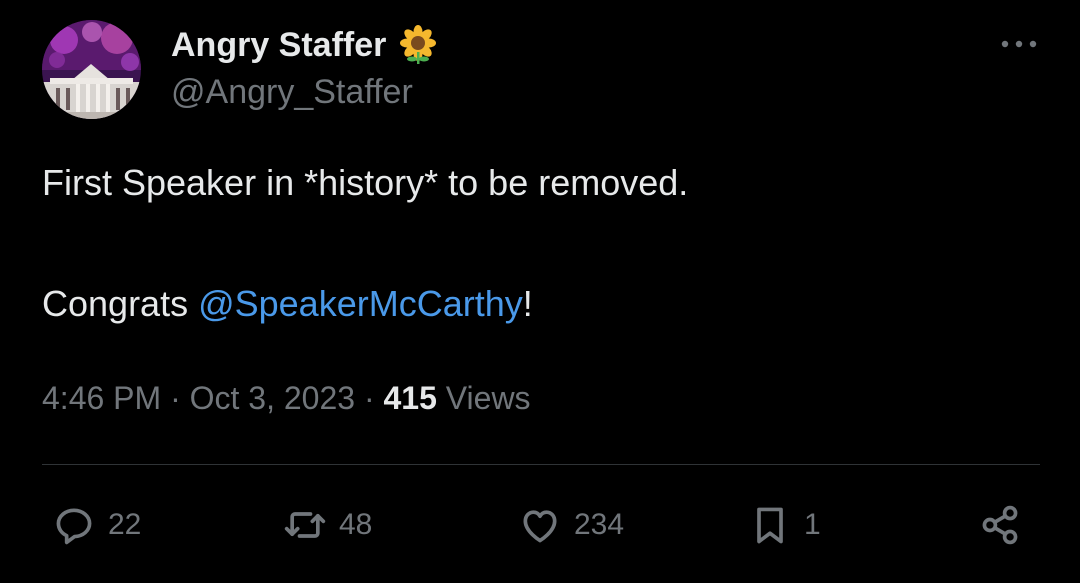 Image resolution: width=1080 pixels, height=583 pixels. Describe the element at coordinates (488, 398) in the screenshot. I see `views-label: Views` at that location.